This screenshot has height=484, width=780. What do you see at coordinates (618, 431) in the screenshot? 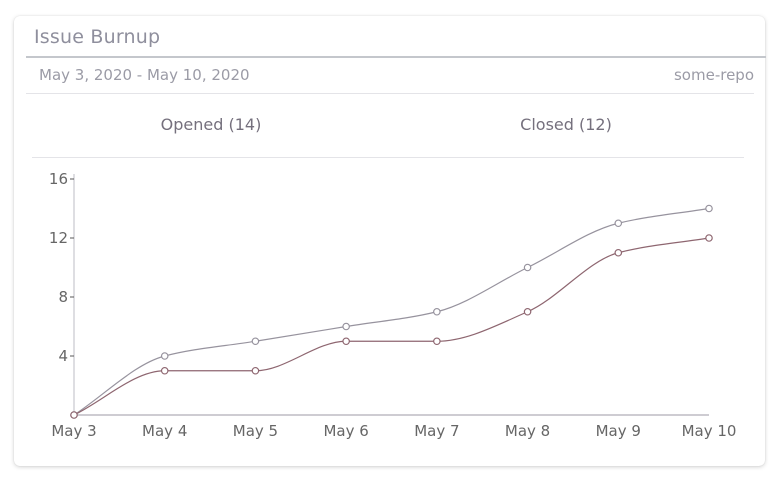
I see `x-tick-label: May 9` at bounding box center [618, 431].